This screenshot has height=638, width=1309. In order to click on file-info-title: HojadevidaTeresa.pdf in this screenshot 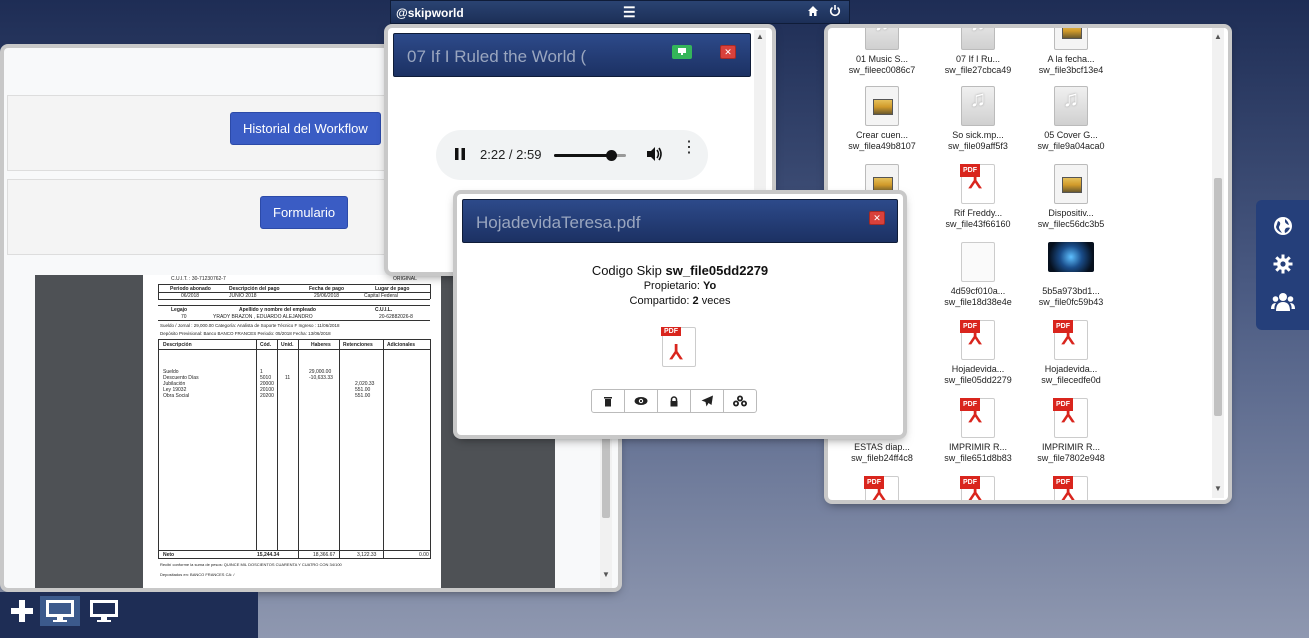, I will do `click(558, 222)`.